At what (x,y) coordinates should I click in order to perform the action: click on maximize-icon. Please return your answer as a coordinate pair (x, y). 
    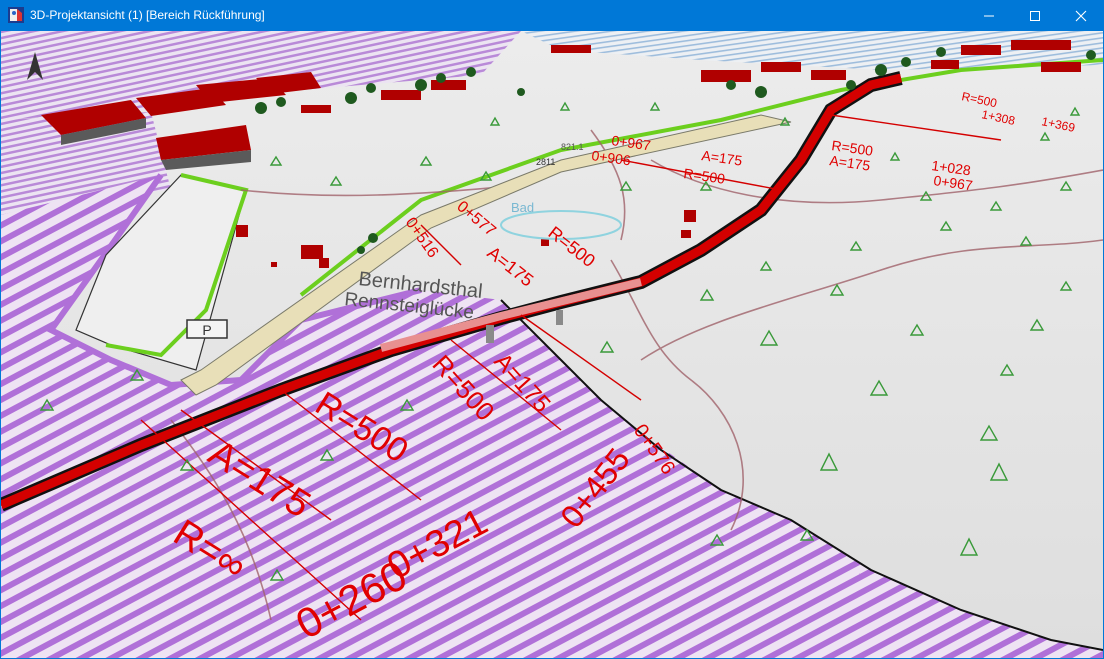
    Looking at the image, I should click on (1035, 16).